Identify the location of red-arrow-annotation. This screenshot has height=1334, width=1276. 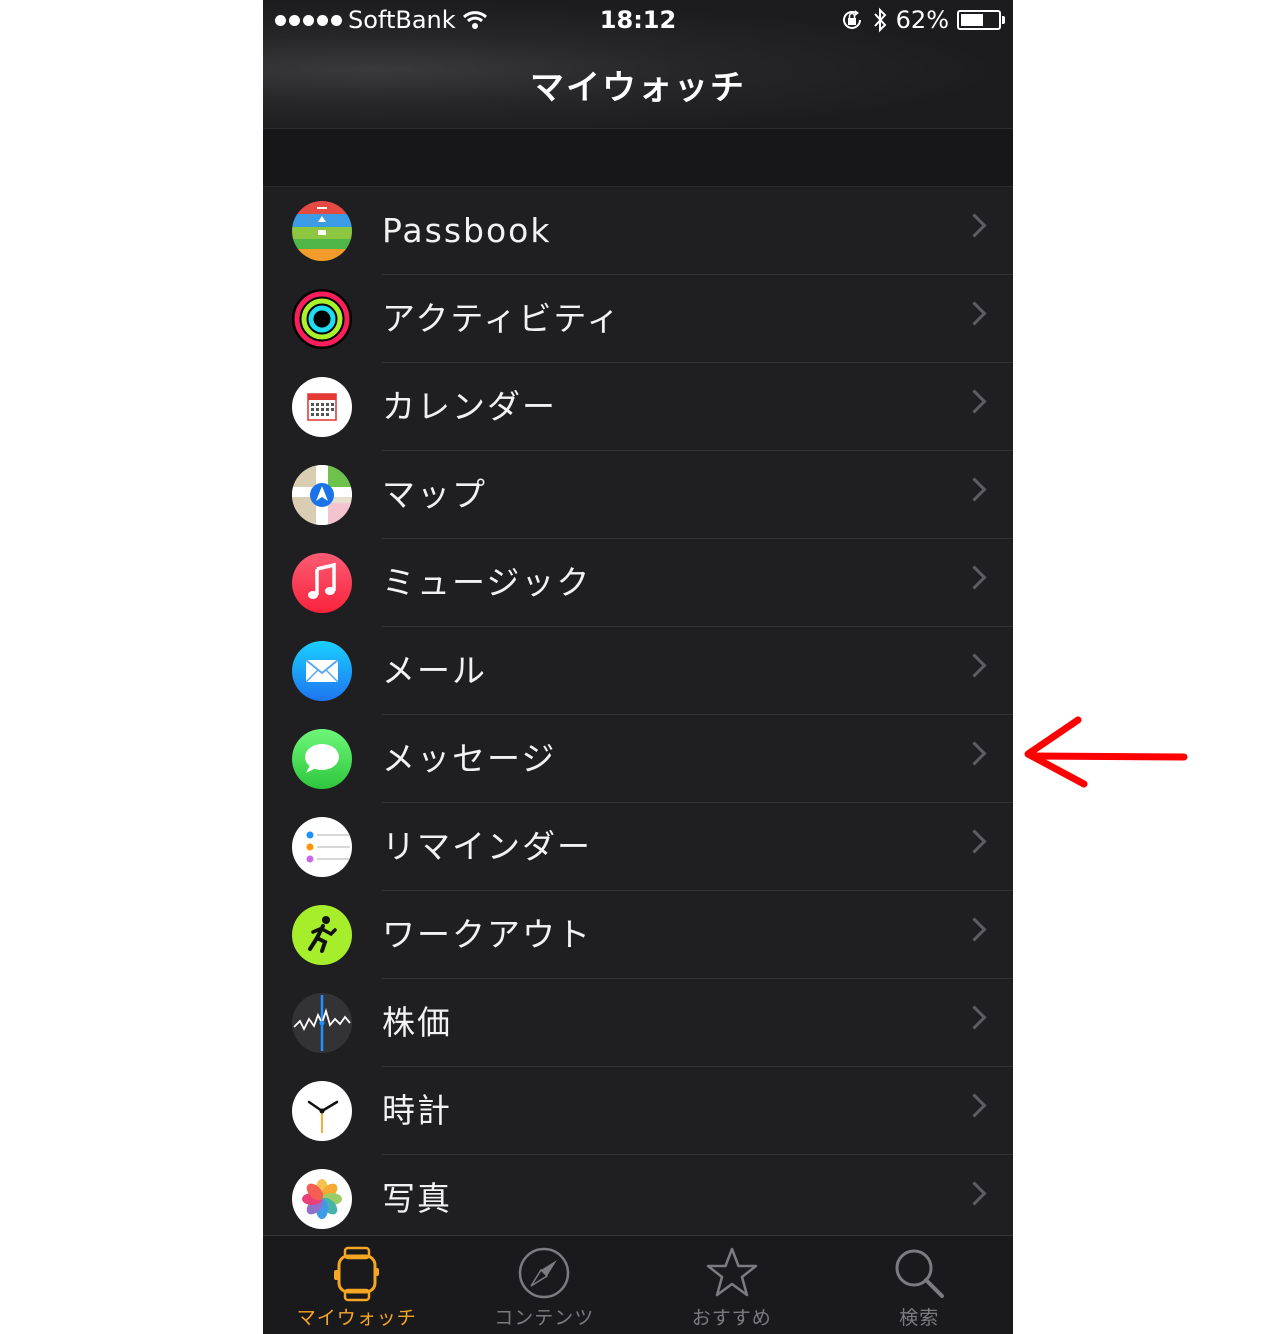
(1106, 752).